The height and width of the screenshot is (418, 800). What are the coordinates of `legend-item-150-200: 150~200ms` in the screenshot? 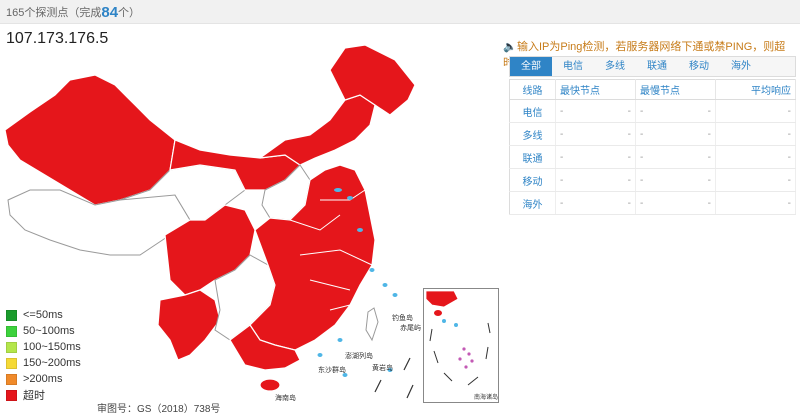 It's located at (43, 363).